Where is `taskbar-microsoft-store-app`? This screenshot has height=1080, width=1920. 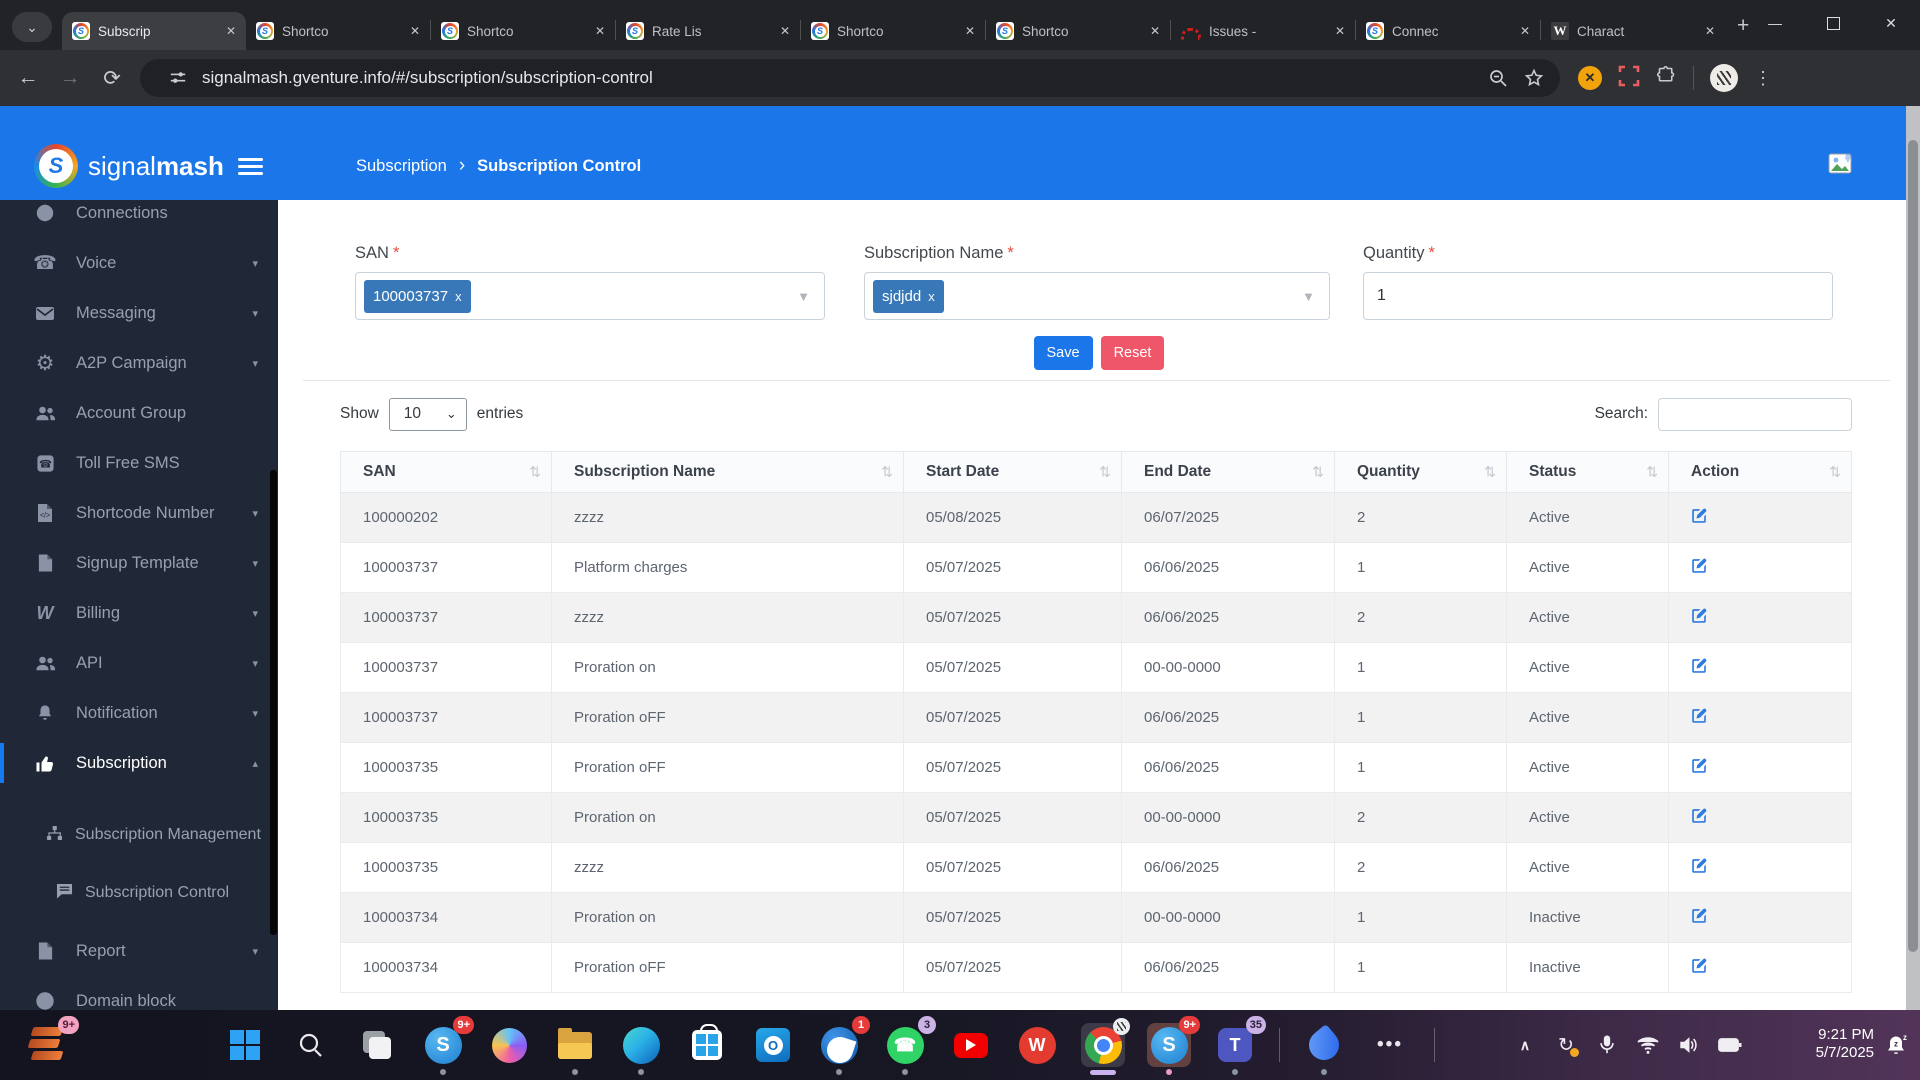 taskbar-microsoft-store-app is located at coordinates (707, 1045).